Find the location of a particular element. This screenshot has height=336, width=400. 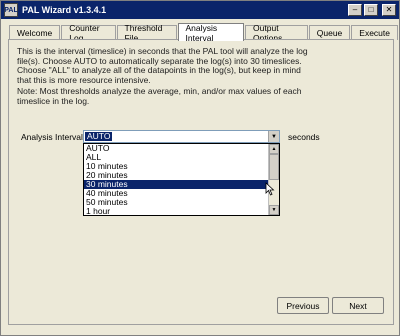

window-title: PAL Wizard v1.3.4.1 is located at coordinates (64, 10).